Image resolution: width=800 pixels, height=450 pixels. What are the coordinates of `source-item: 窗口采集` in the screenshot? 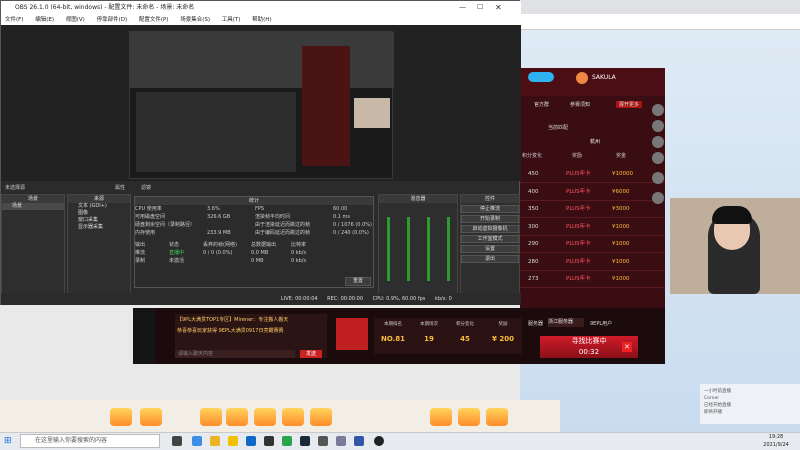 It's located at (99, 220).